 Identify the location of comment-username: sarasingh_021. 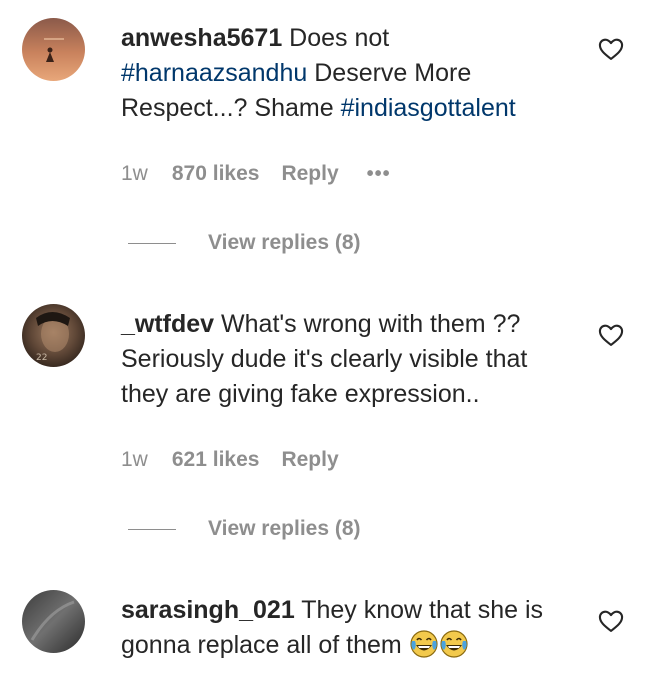
(208, 610).